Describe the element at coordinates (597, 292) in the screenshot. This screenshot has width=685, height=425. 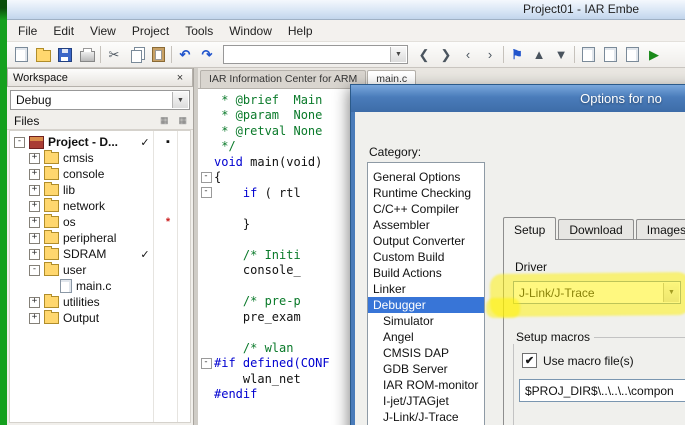
I see `driver-dropdown: J-Link/J-Trace ▼` at that location.